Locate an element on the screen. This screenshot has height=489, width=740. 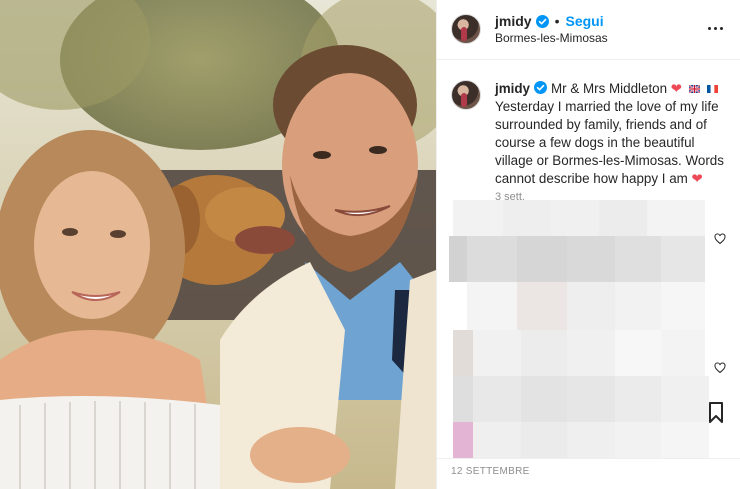
caption-avatar is located at coordinates (466, 95).